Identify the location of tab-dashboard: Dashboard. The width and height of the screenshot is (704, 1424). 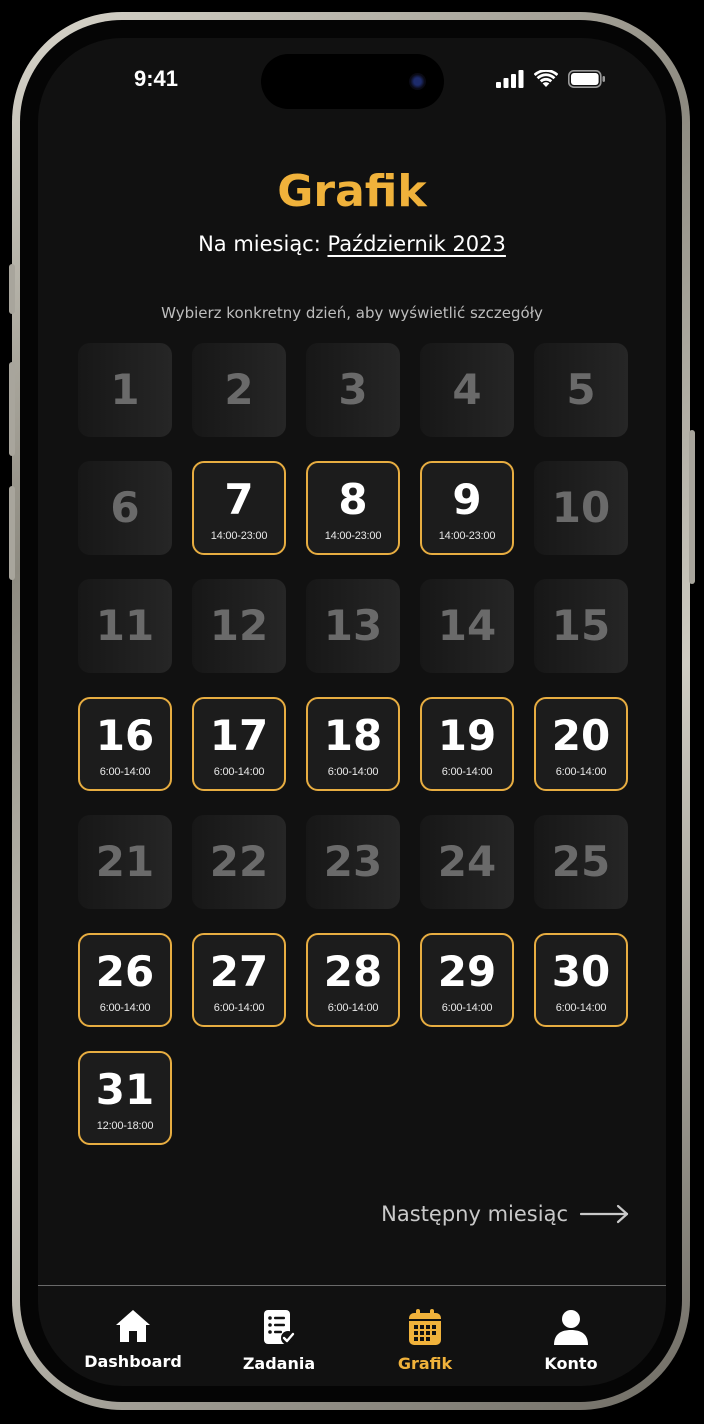
(133, 1336).